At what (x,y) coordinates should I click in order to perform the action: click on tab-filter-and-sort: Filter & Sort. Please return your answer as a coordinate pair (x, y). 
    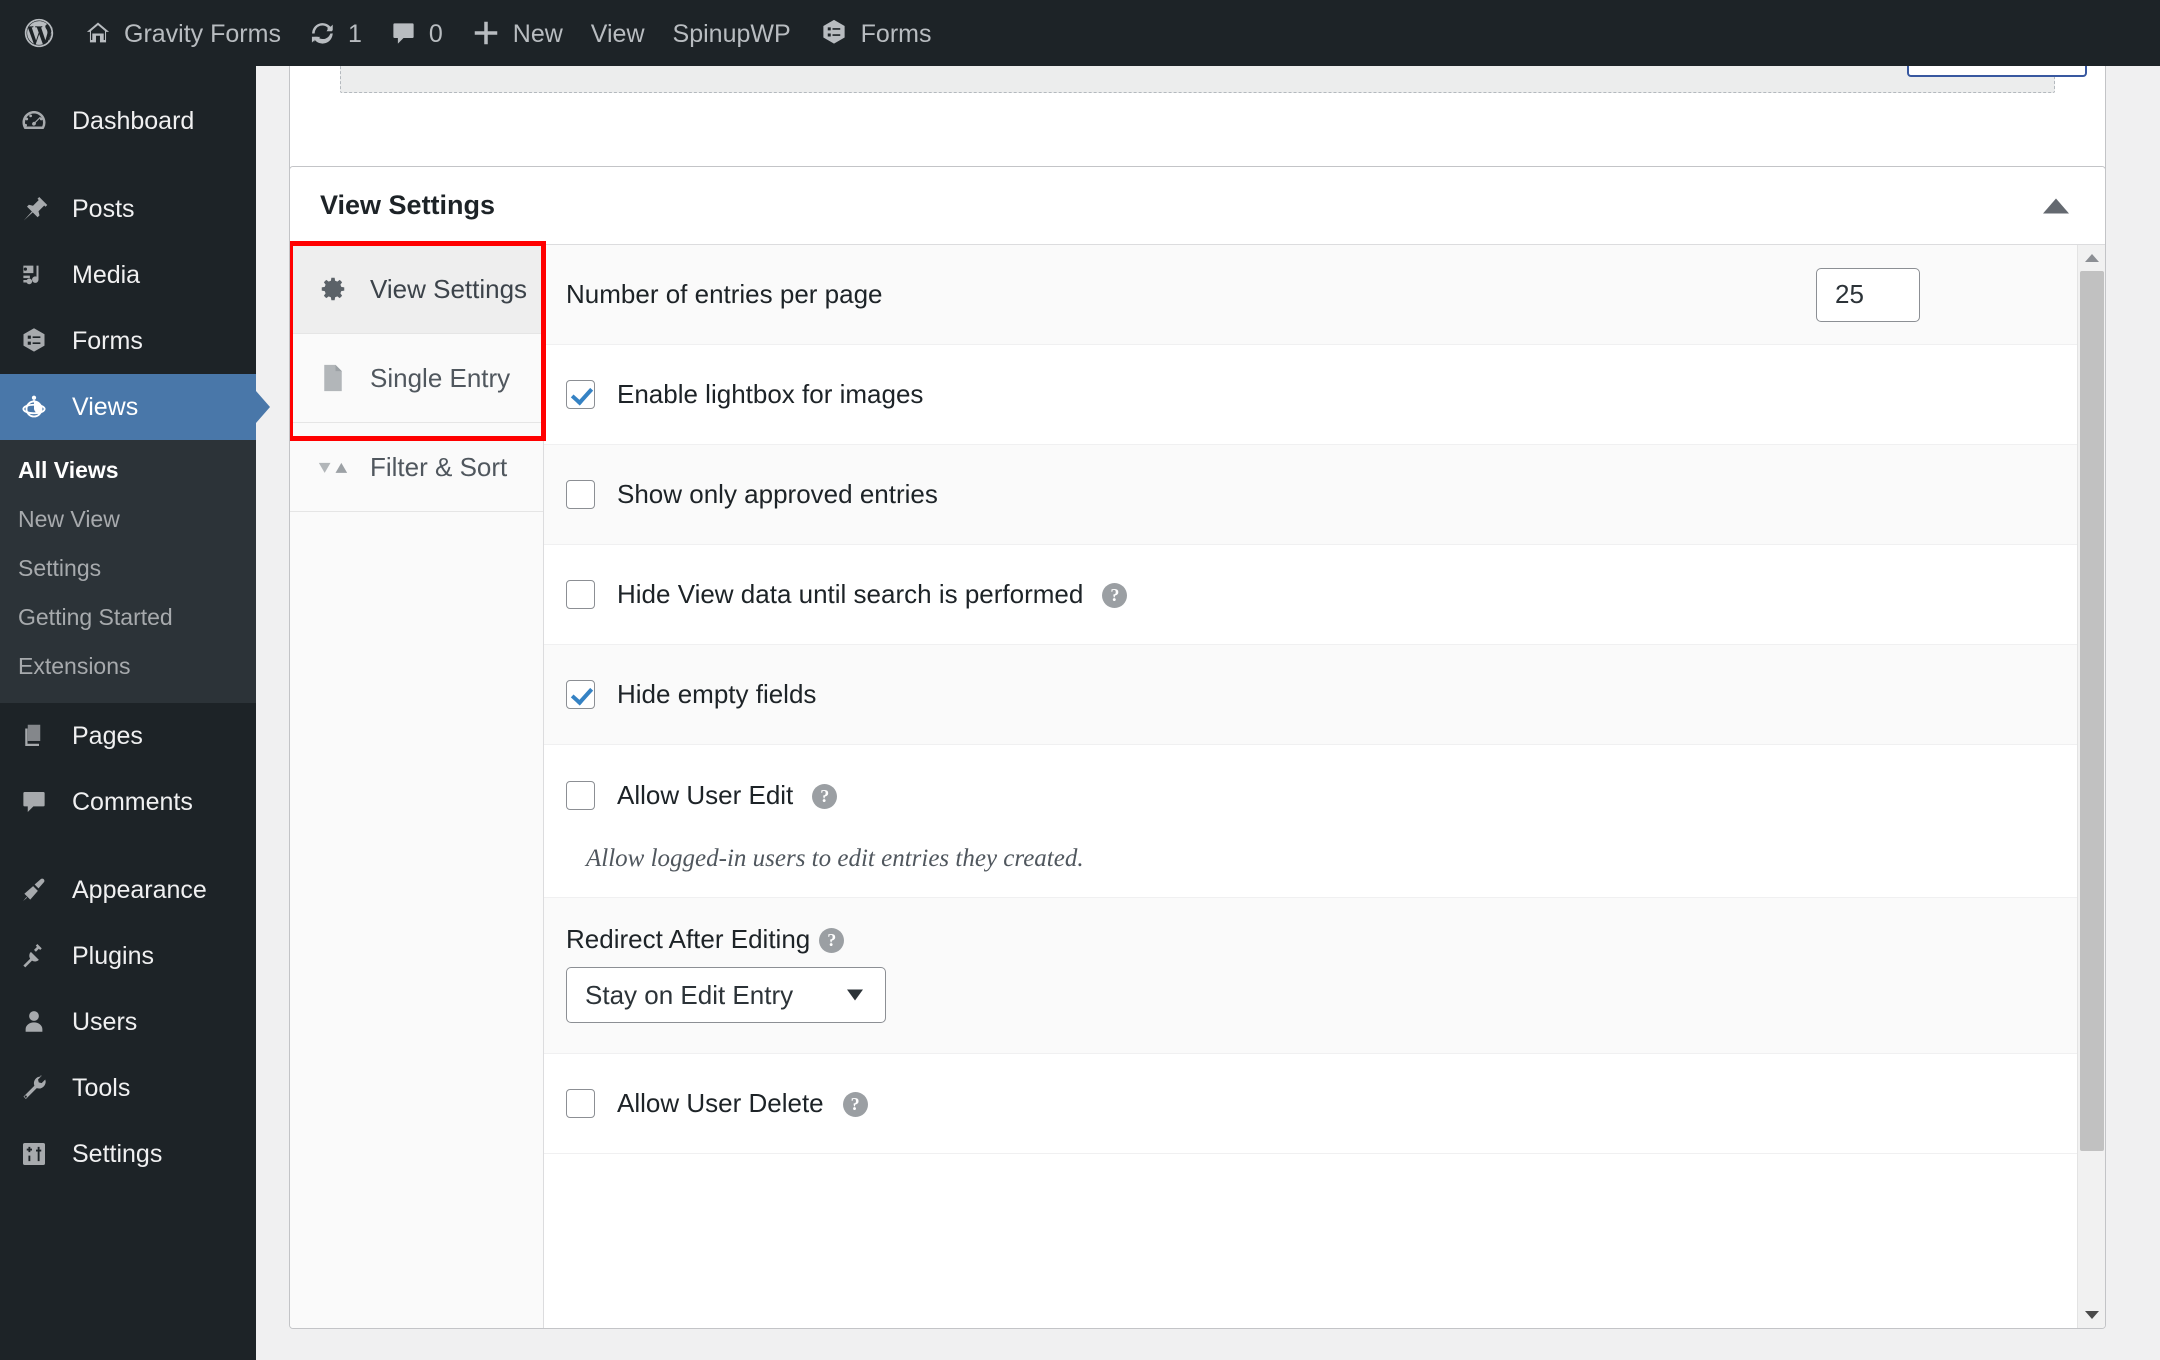
    Looking at the image, I should click on (416, 467).